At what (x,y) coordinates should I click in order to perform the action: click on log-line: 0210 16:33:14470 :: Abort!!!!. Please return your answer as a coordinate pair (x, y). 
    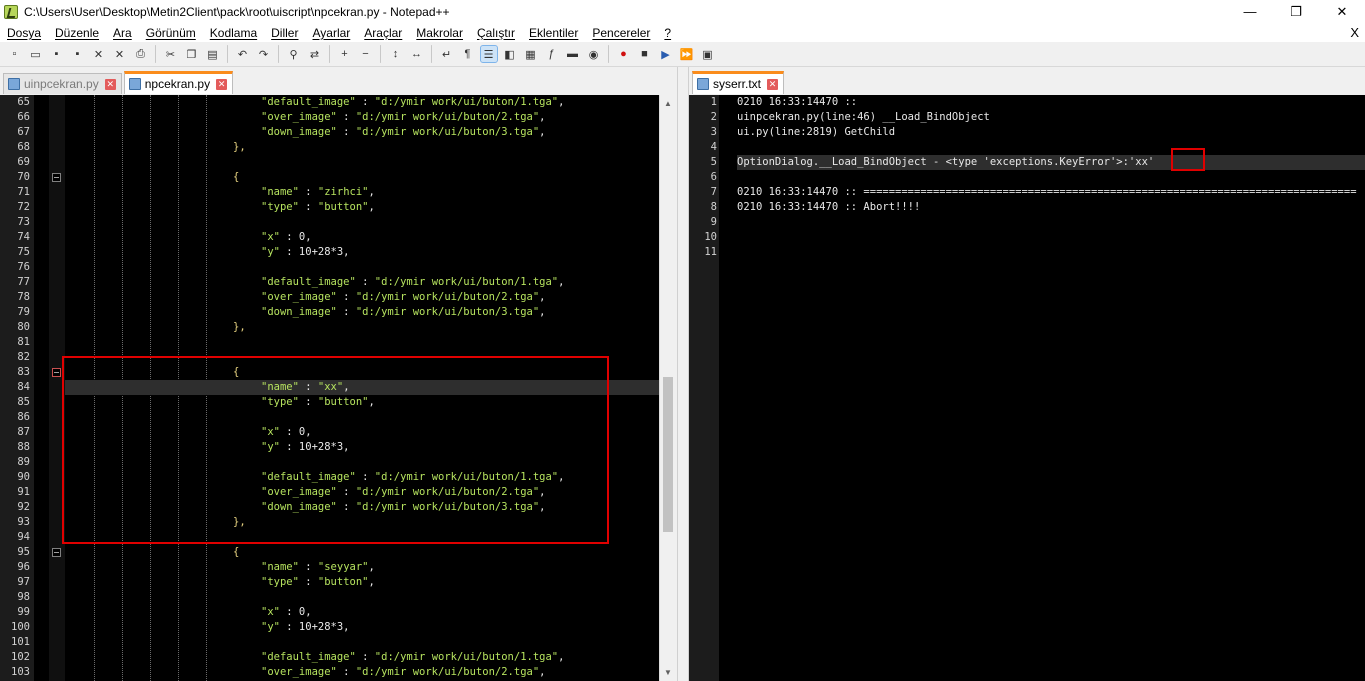
    Looking at the image, I should click on (1051, 207).